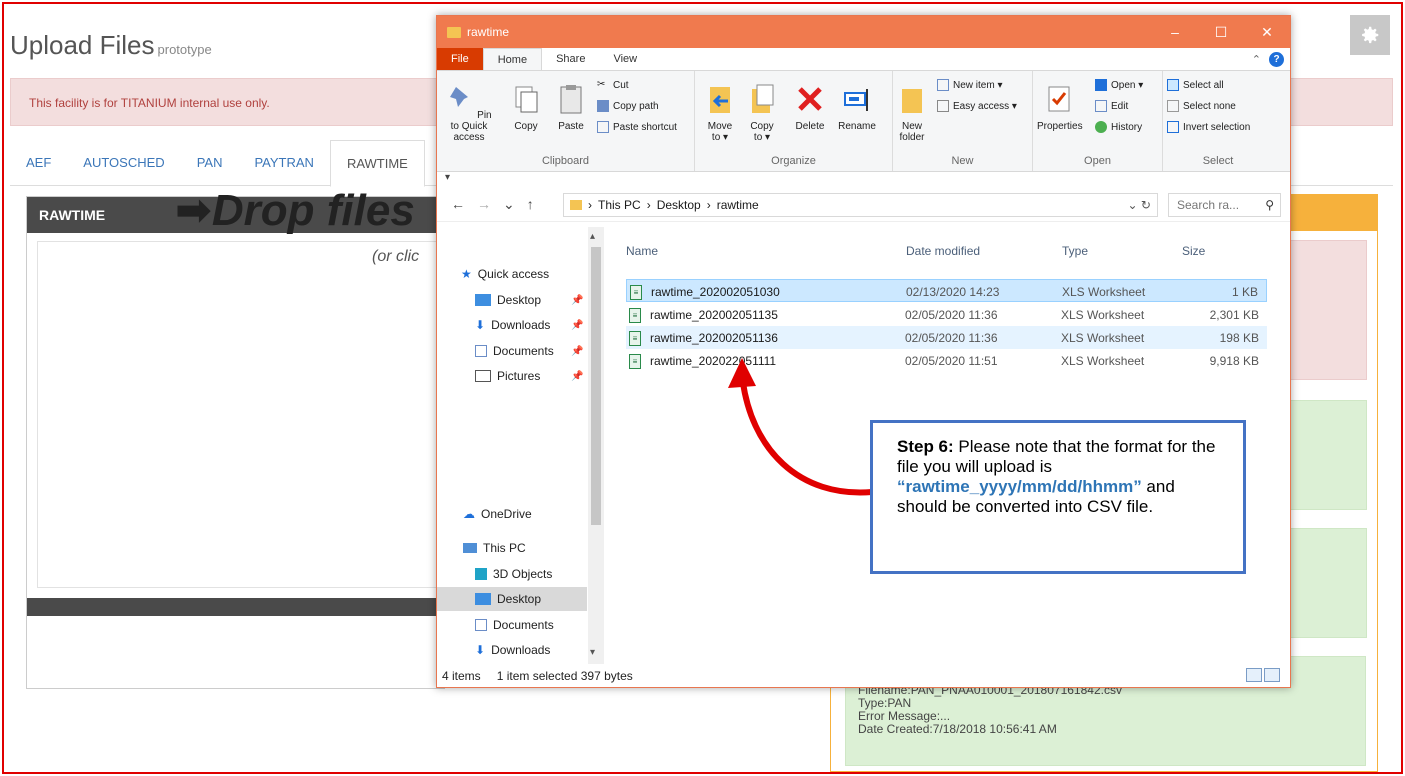  Describe the element at coordinates (461, 676) in the screenshot. I see `item-count: 4 items` at that location.